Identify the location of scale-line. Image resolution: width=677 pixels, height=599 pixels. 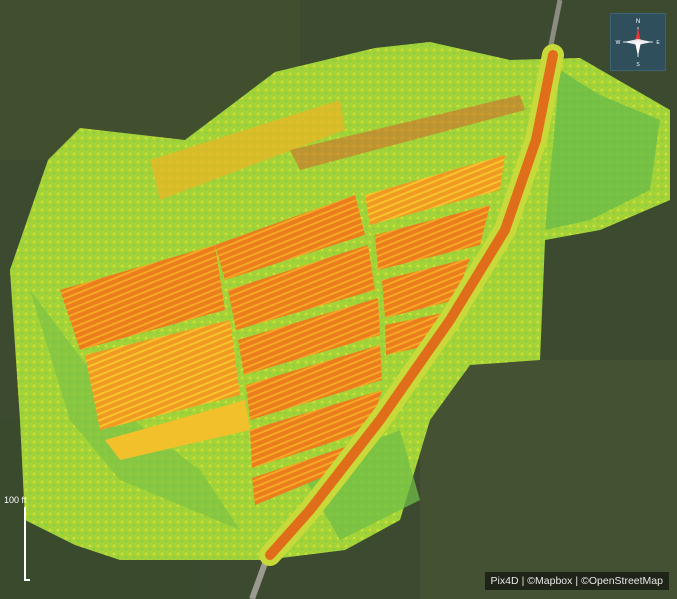
(25, 544).